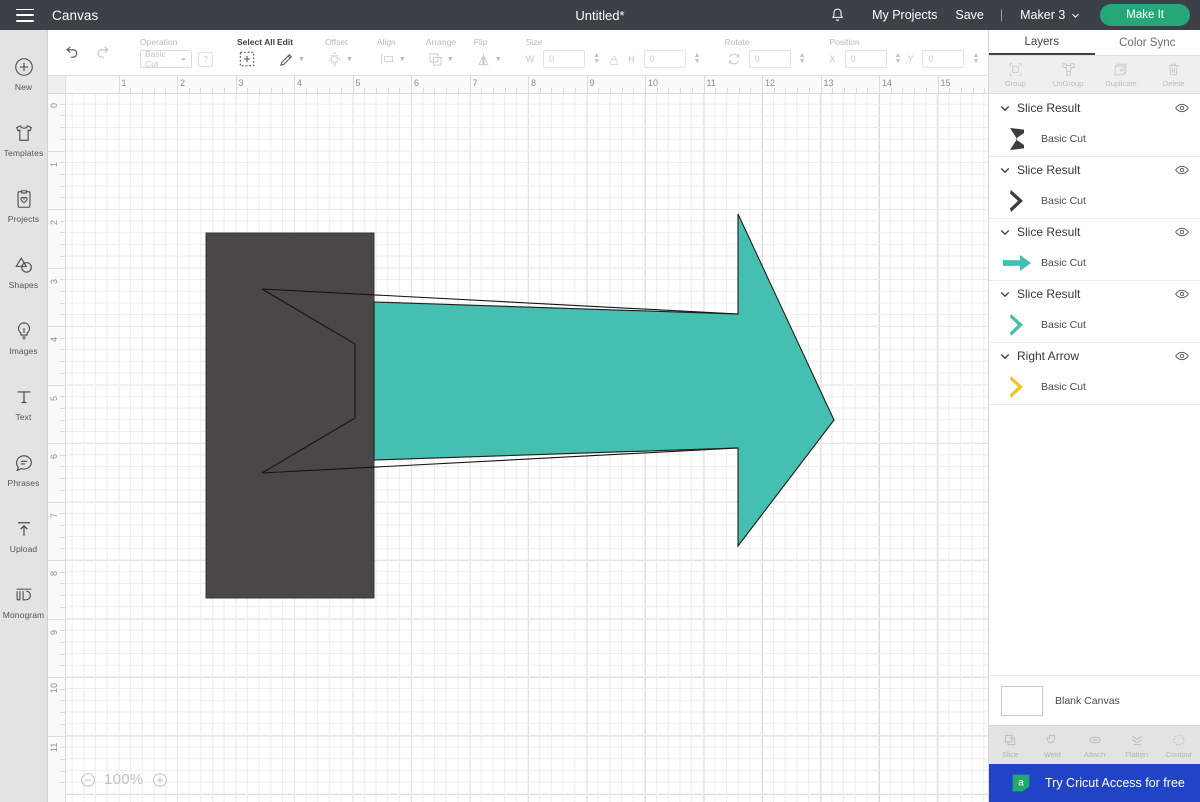  I want to click on rotate-input: 0, so click(769, 59).